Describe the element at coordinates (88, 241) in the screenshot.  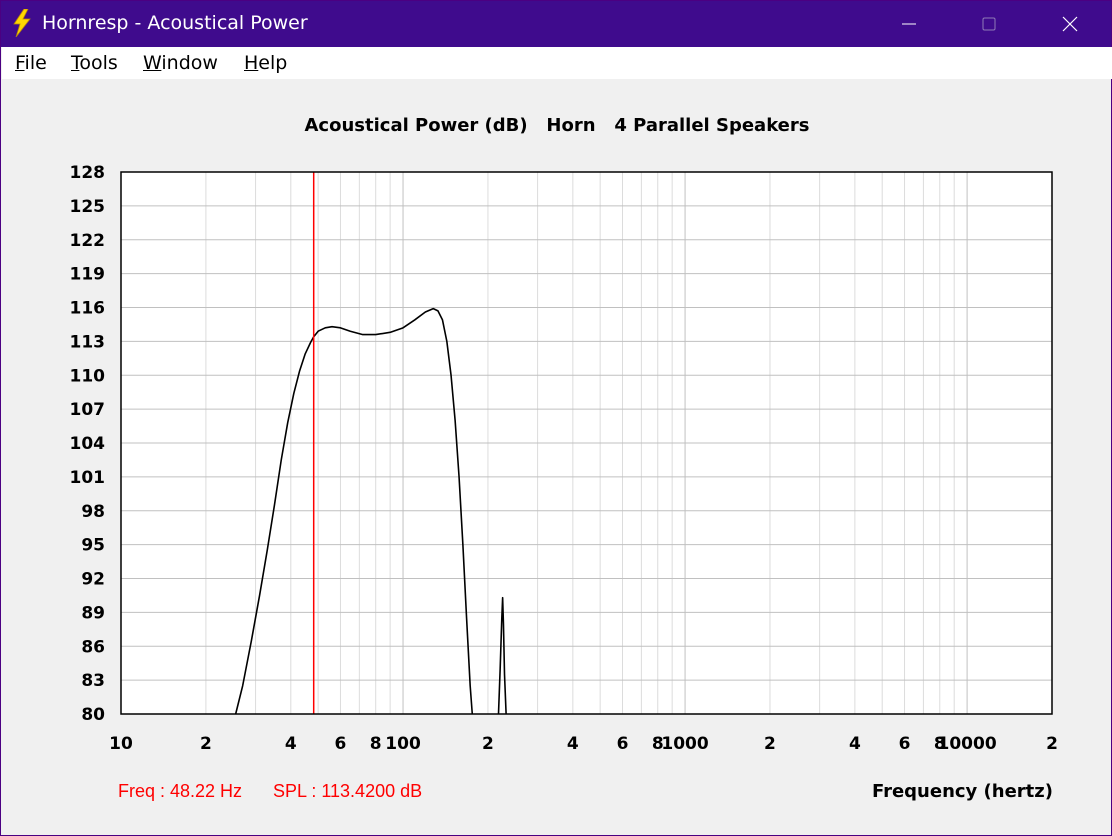
I see `y-tick-label: 122` at that location.